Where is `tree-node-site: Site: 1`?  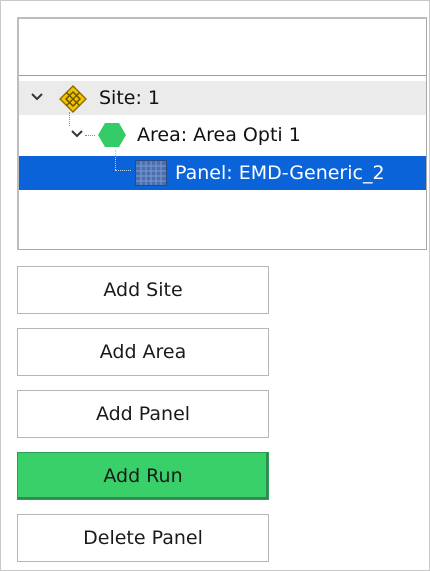 tree-node-site: Site: 1 is located at coordinates (222, 98).